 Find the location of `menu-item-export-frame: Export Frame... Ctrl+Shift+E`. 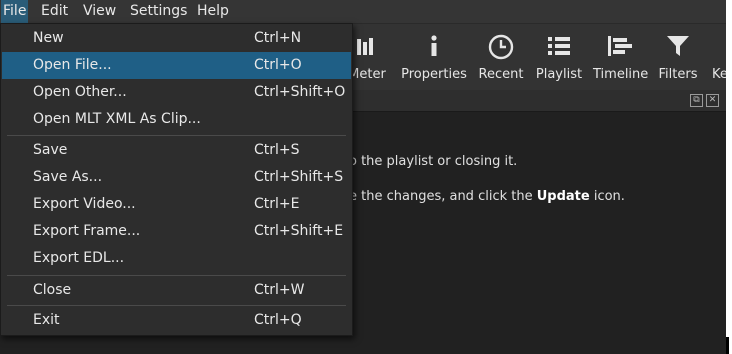

menu-item-export-frame: Export Frame... Ctrl+Shift+E is located at coordinates (176, 231).